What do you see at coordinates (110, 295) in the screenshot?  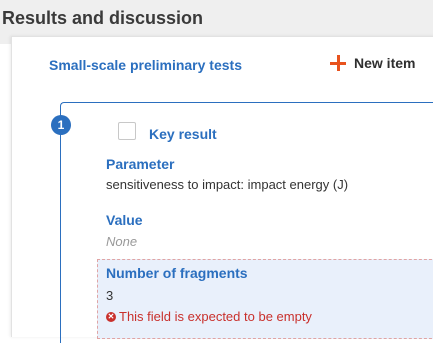 I see `fragments-value: 3` at bounding box center [110, 295].